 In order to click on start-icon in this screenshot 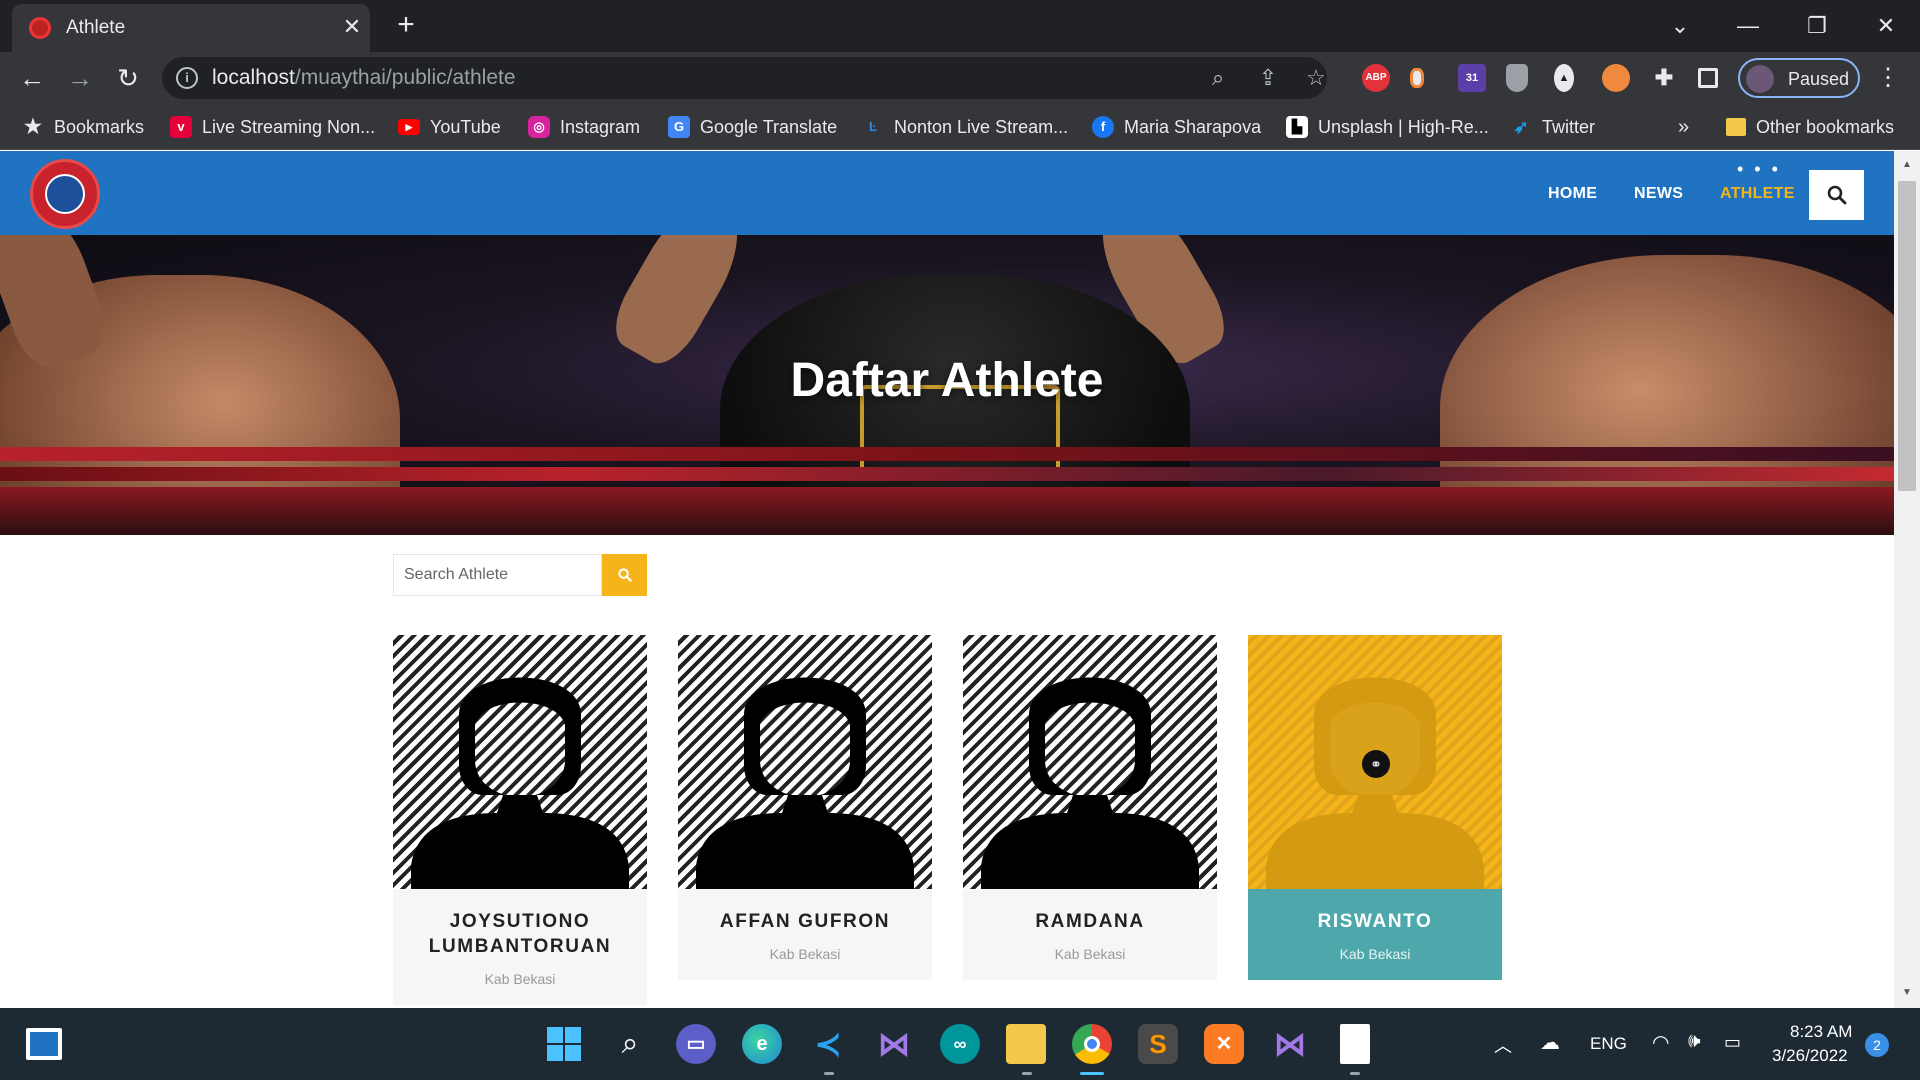, I will do `click(564, 1044)`.